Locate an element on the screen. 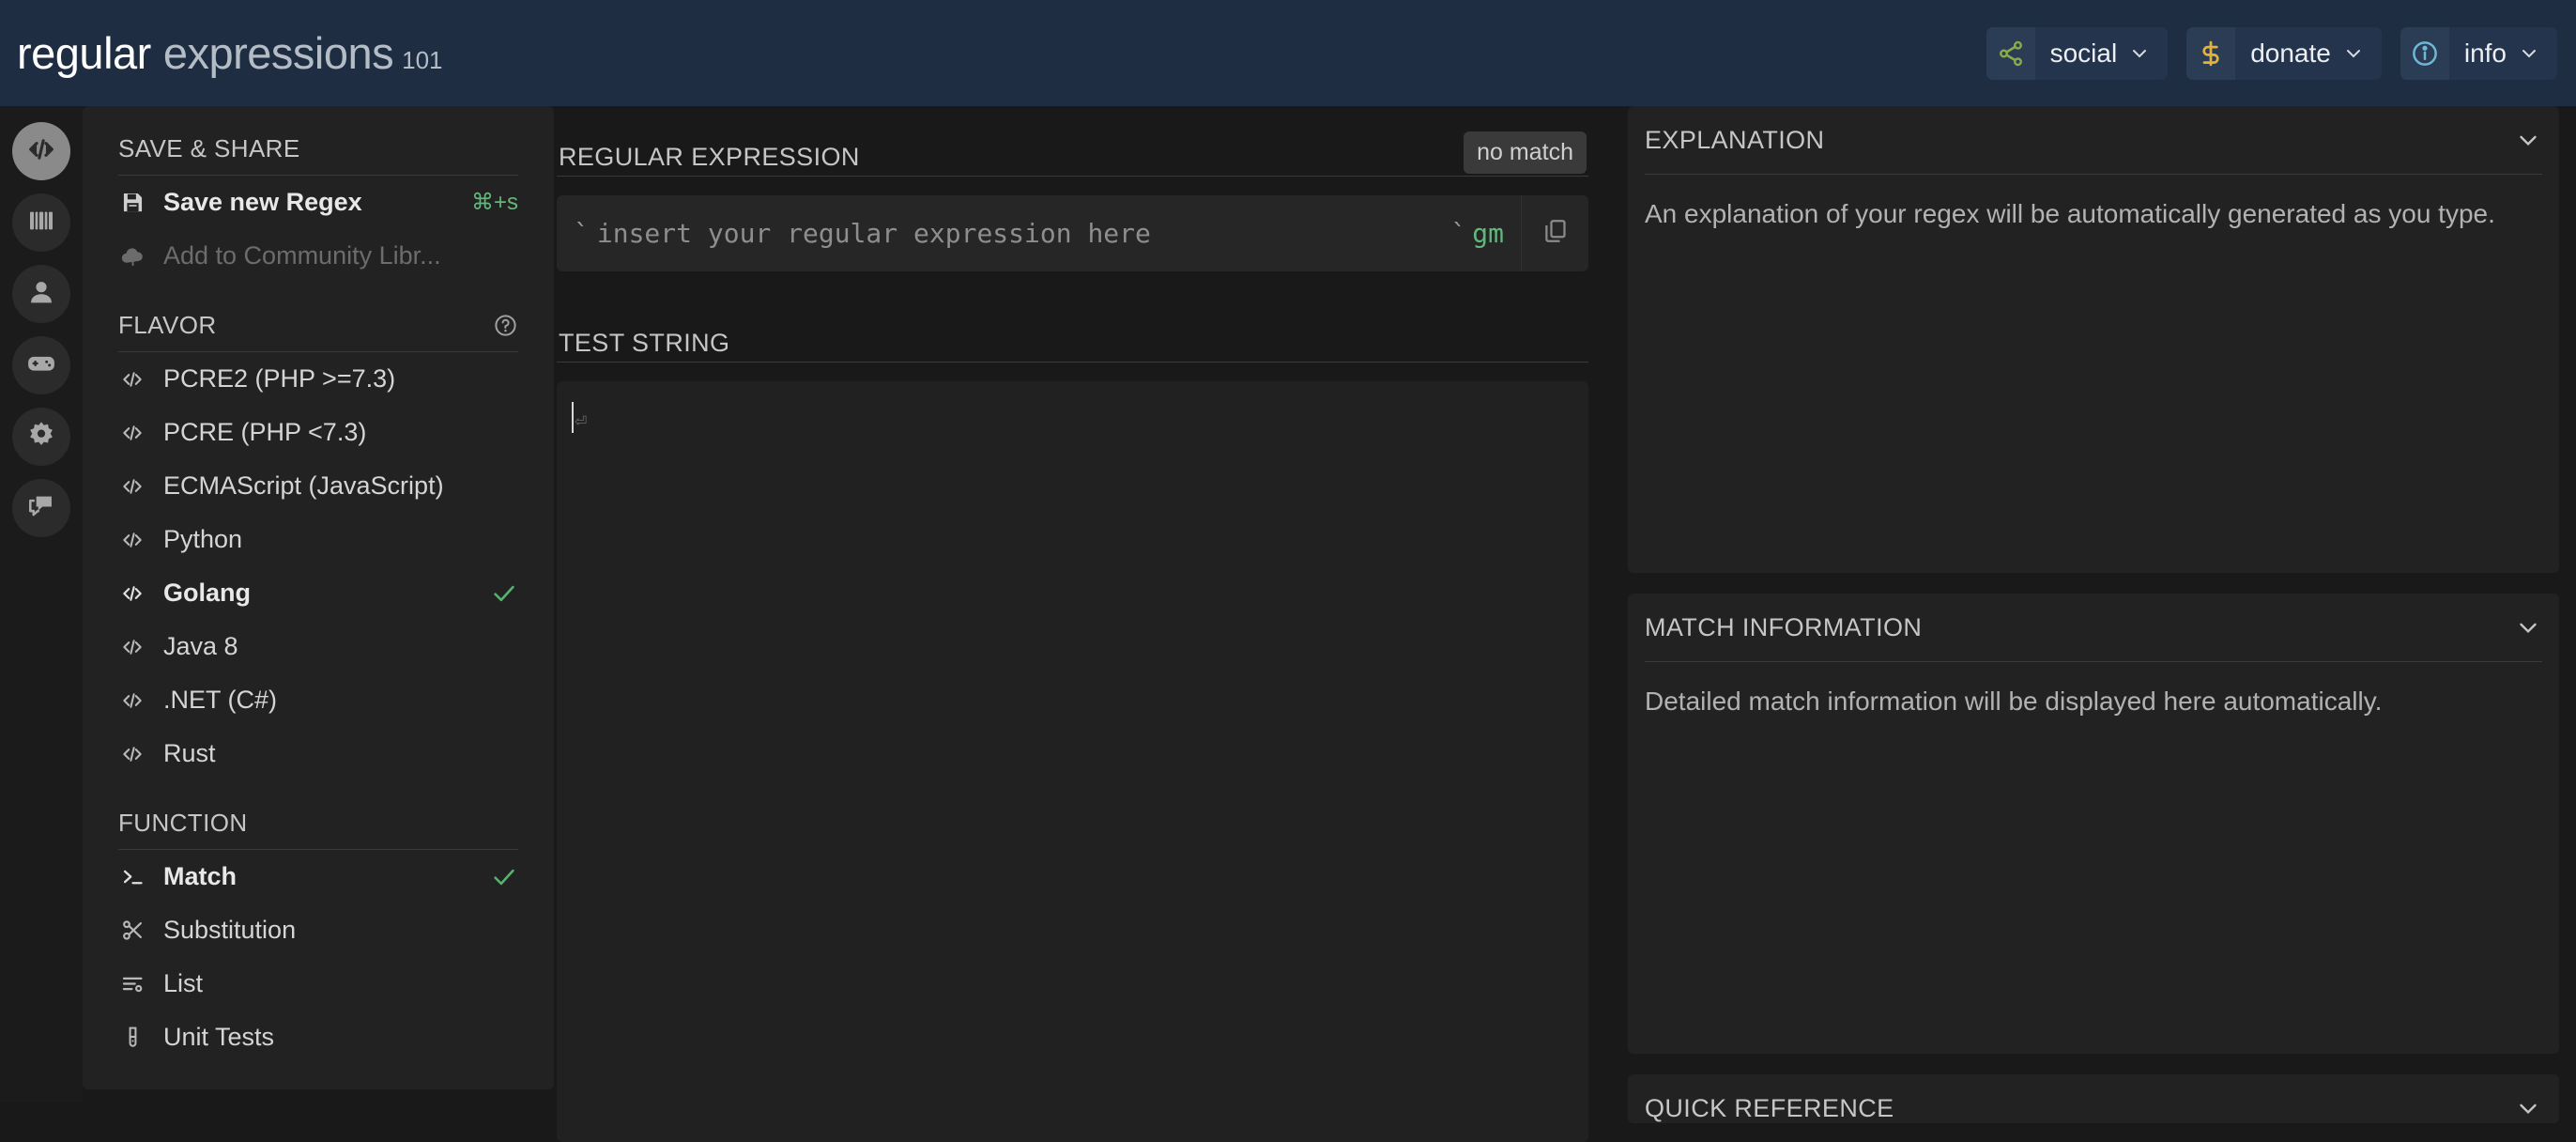 The image size is (2576, 1142). save-new-regex-item: Save new Regex ⌘+s is located at coordinates (318, 202).